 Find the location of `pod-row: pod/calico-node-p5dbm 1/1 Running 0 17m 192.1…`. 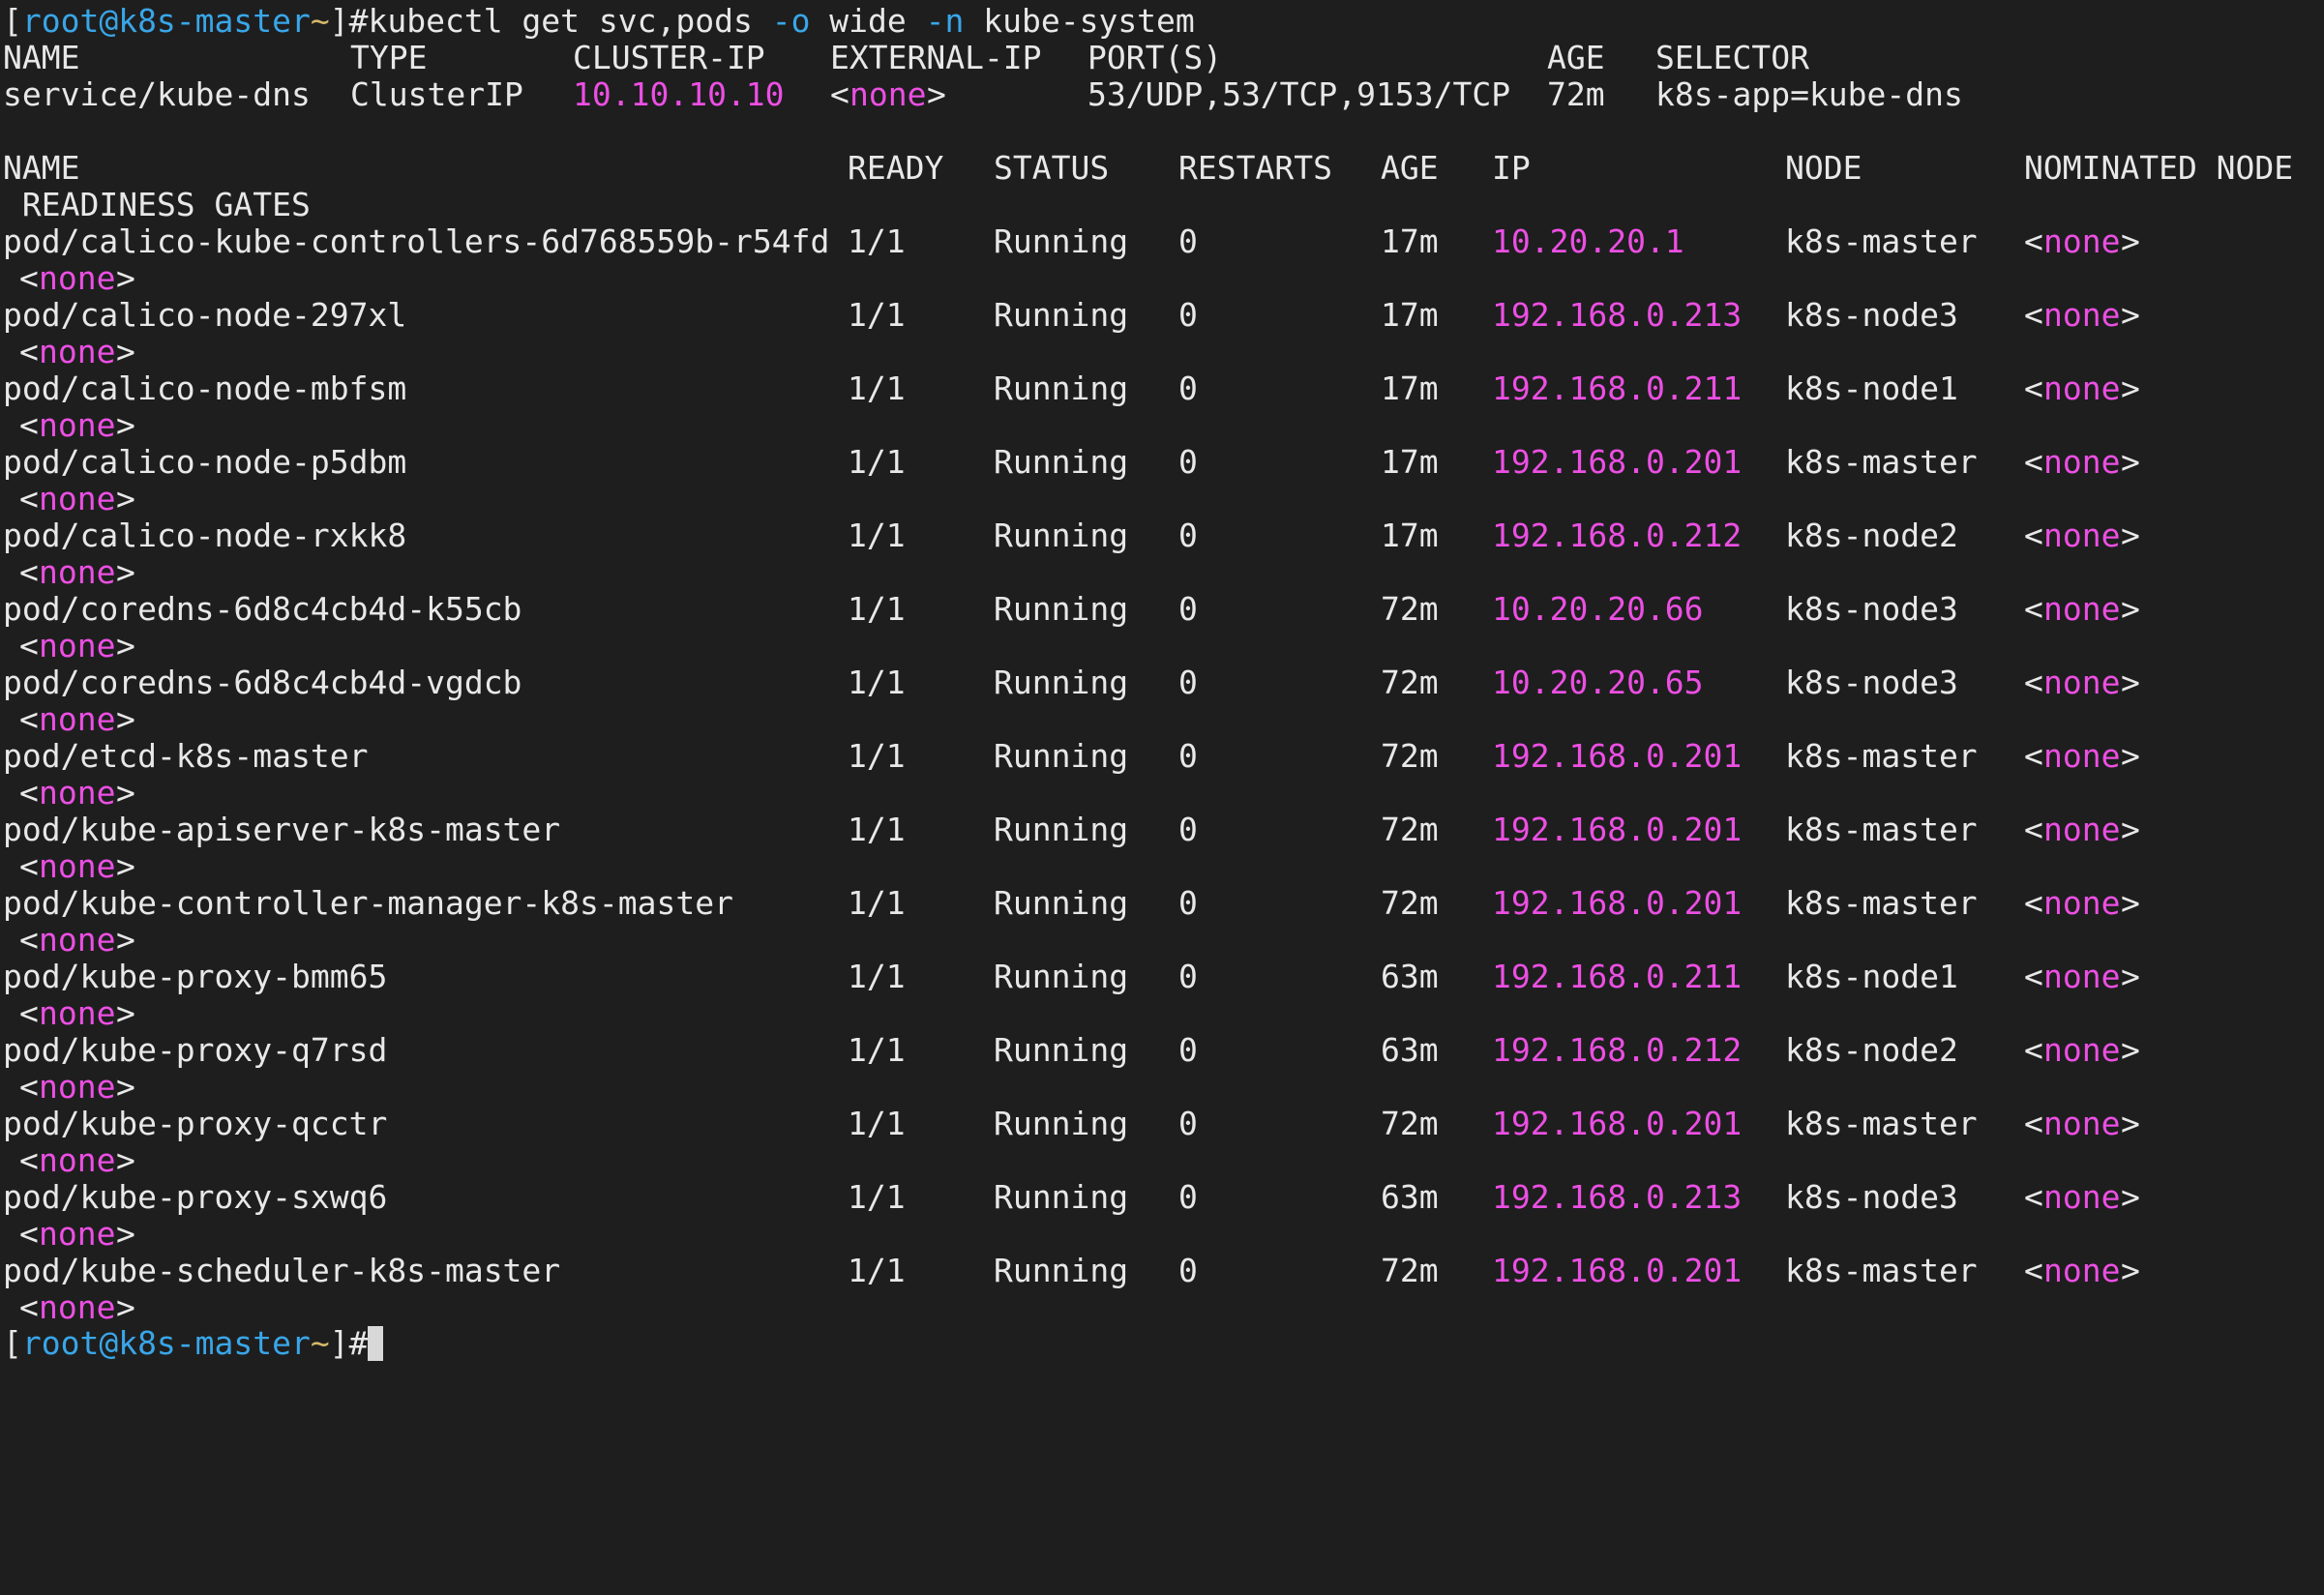

pod-row: pod/calico-node-p5dbm 1/1 Running 0 17m 192.1… is located at coordinates (1162, 463).